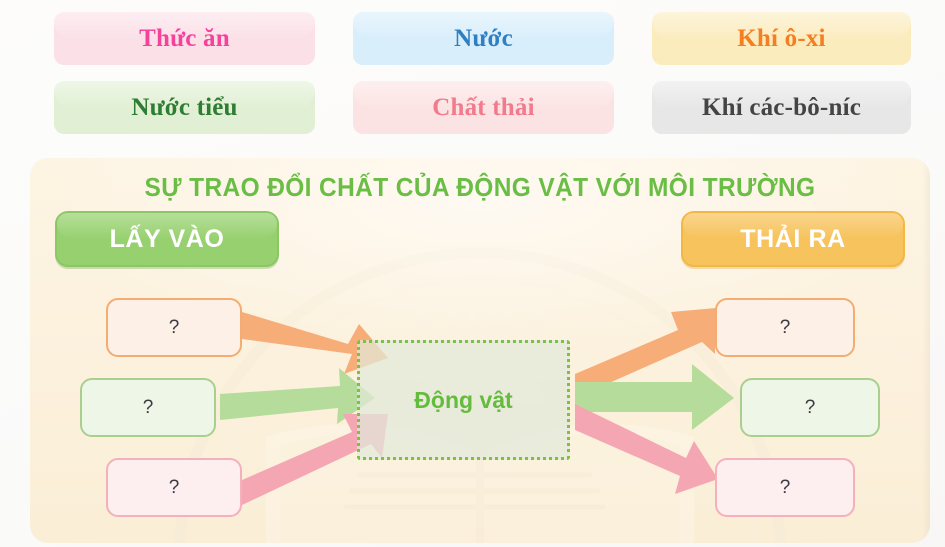  I want to click on word-chip-label: Khí ô-xi, so click(781, 38).